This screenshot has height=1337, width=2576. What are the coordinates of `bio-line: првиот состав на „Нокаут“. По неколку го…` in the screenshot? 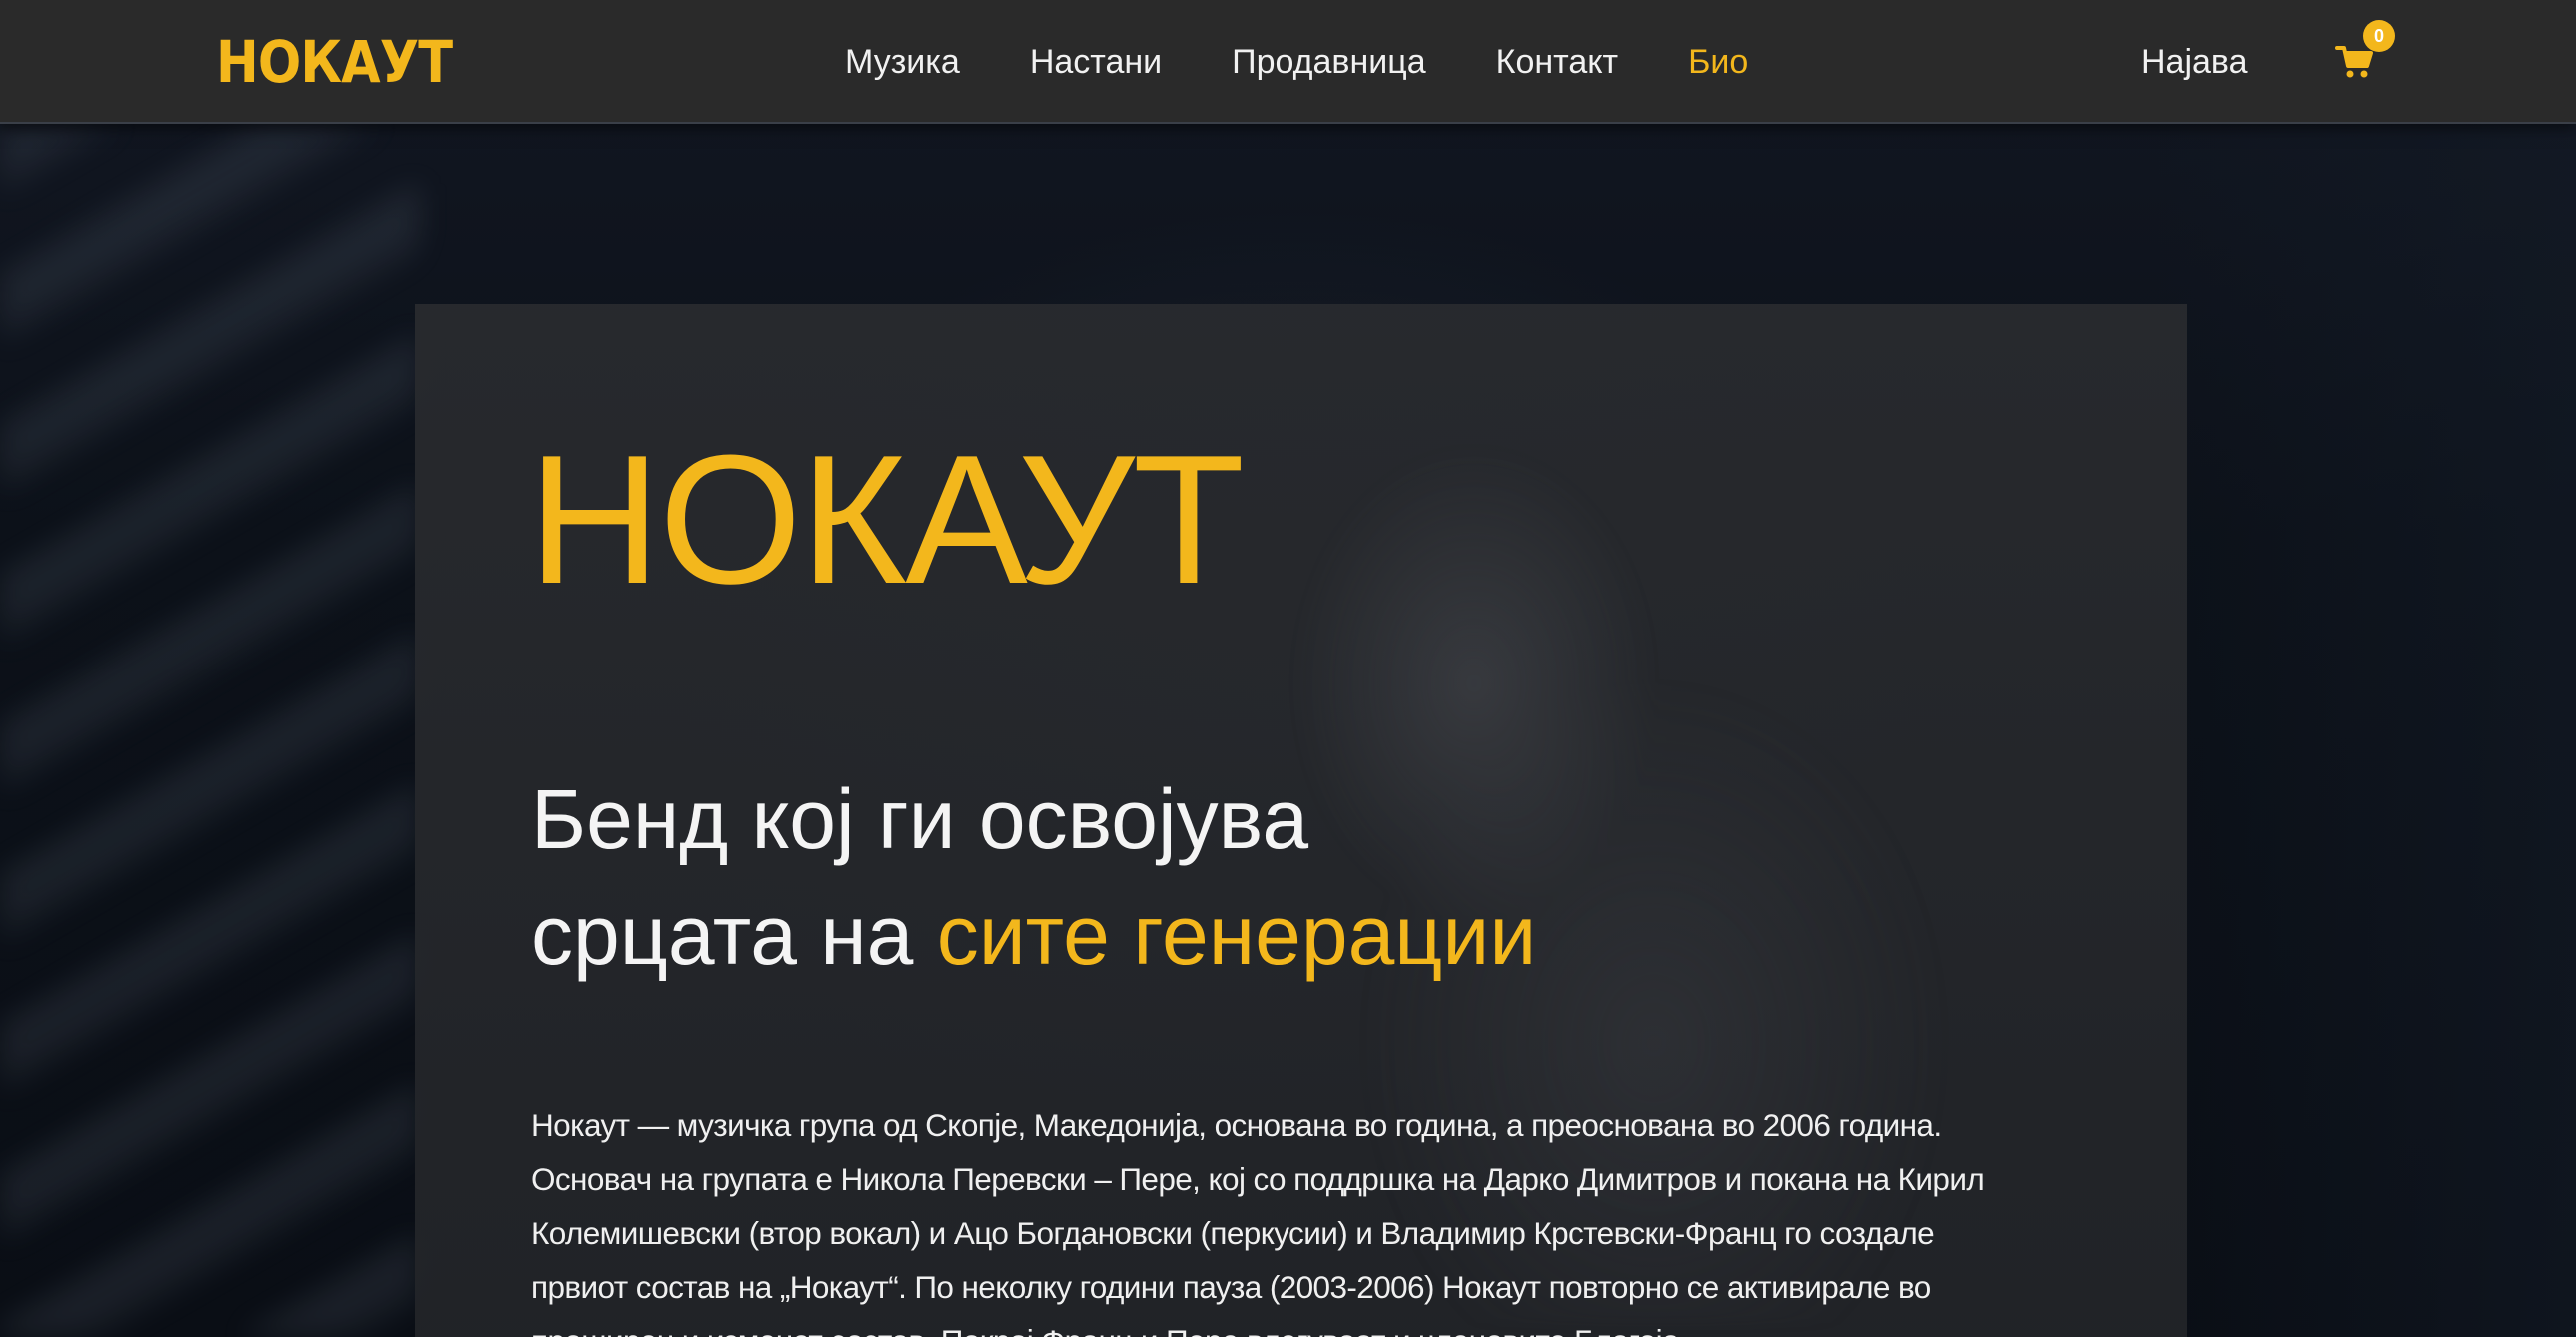 It's located at (1231, 1287).